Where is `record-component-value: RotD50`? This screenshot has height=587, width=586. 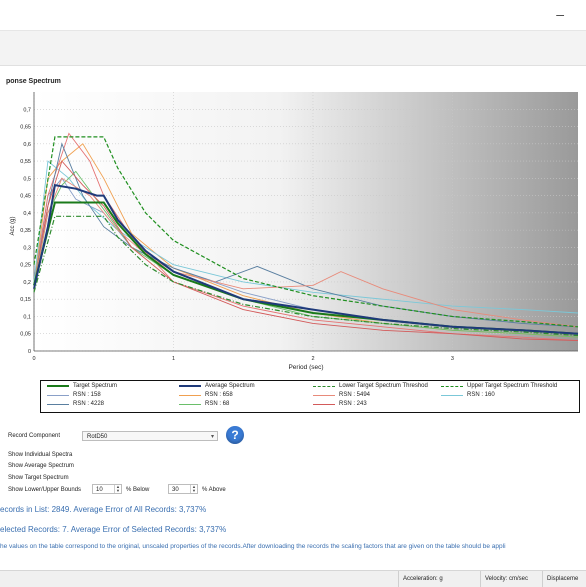 record-component-value: RotD50 is located at coordinates (97, 437).